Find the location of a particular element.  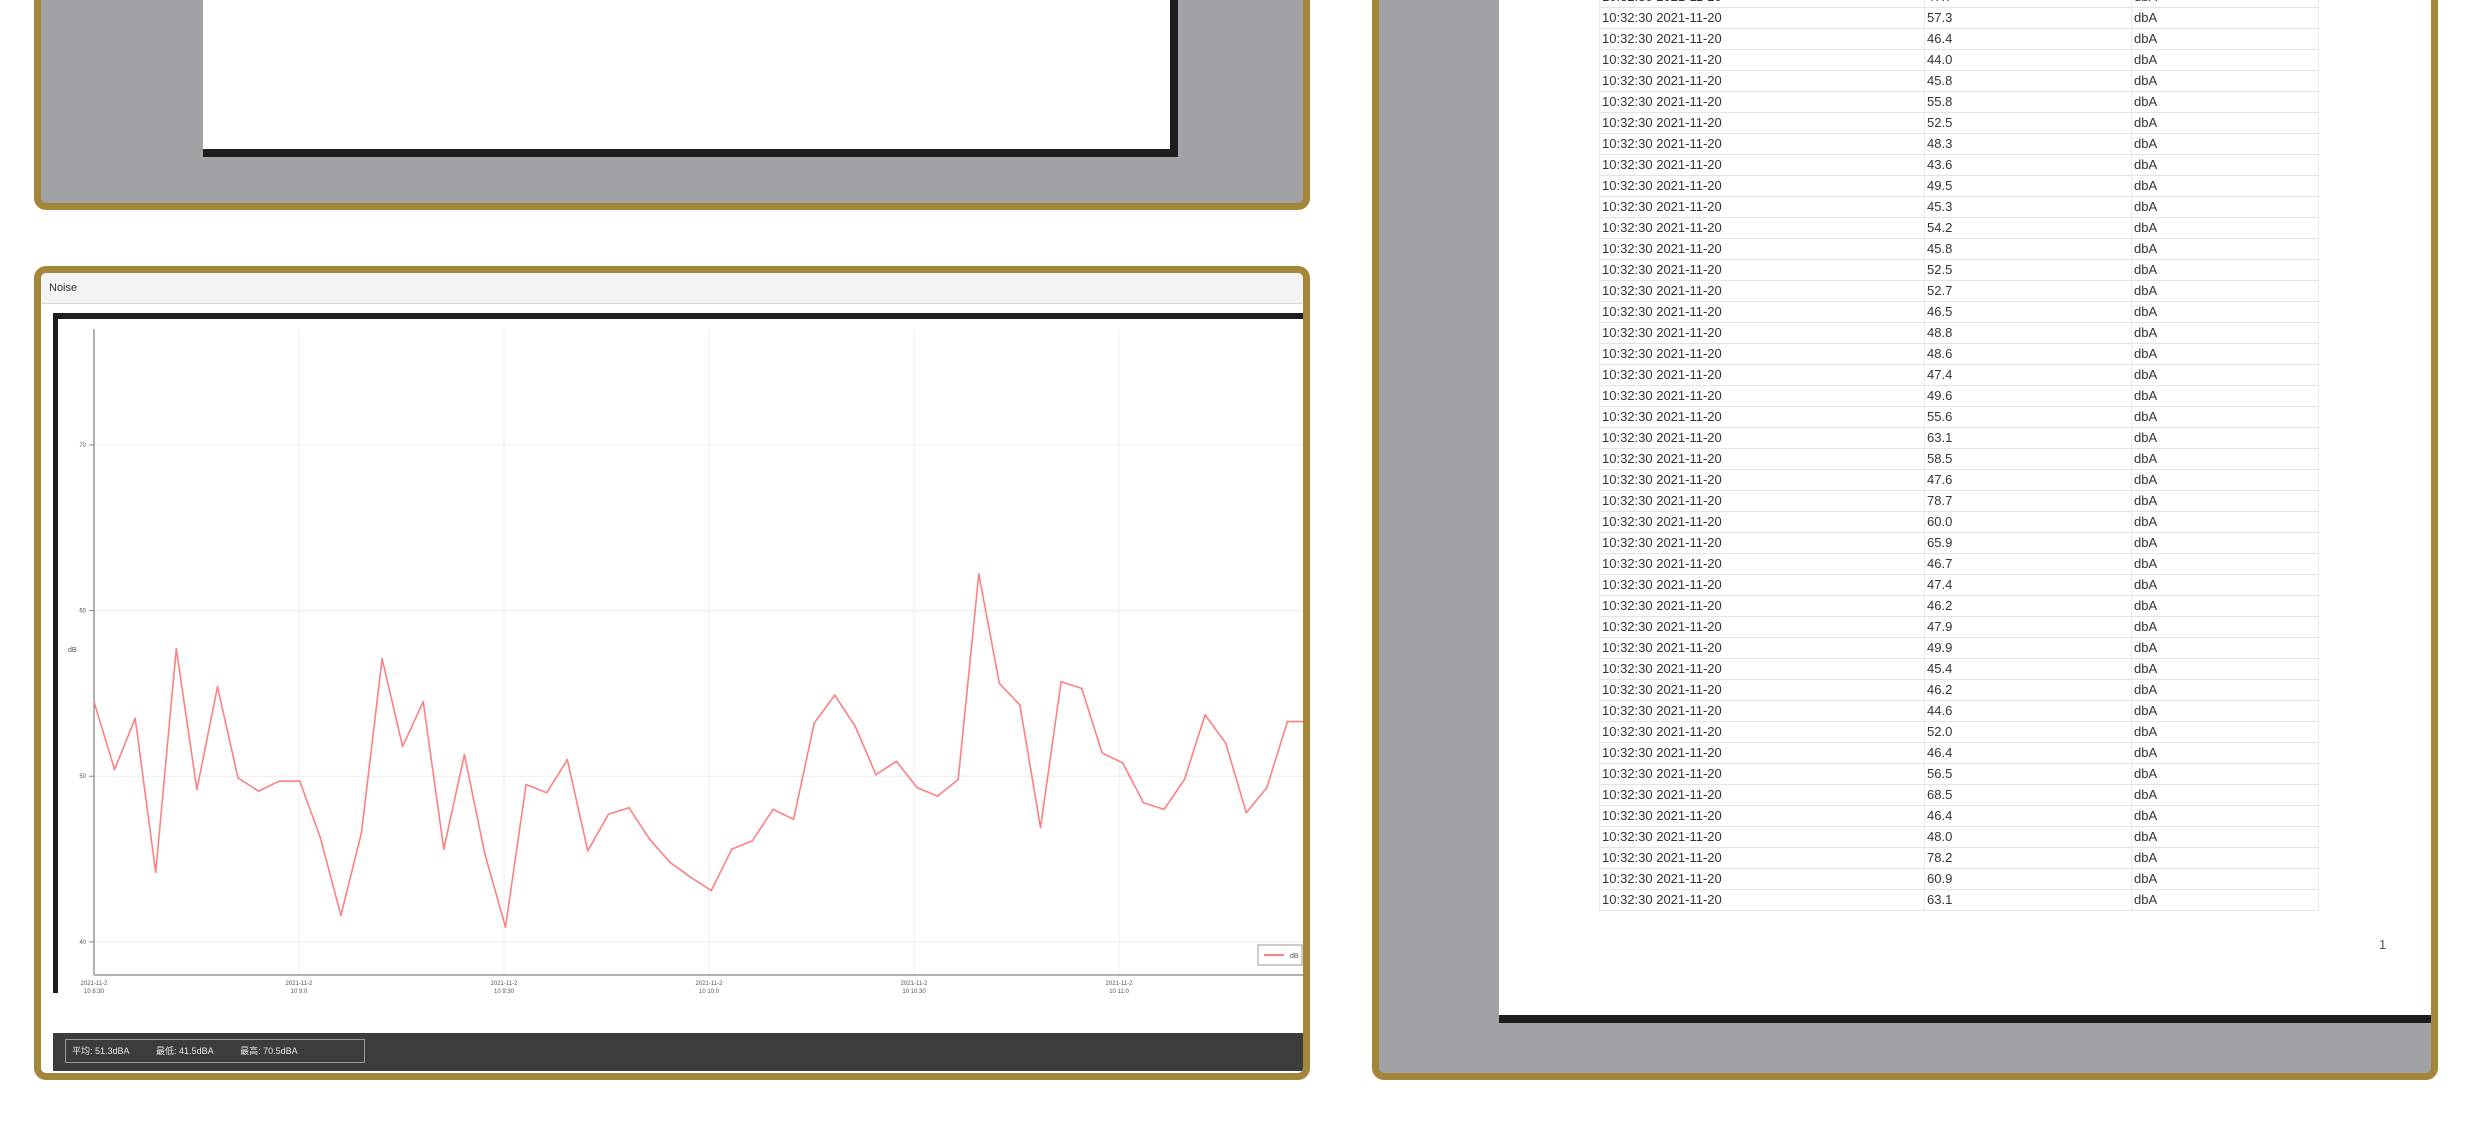

value-cell: 52.7 is located at coordinates (2028, 291).